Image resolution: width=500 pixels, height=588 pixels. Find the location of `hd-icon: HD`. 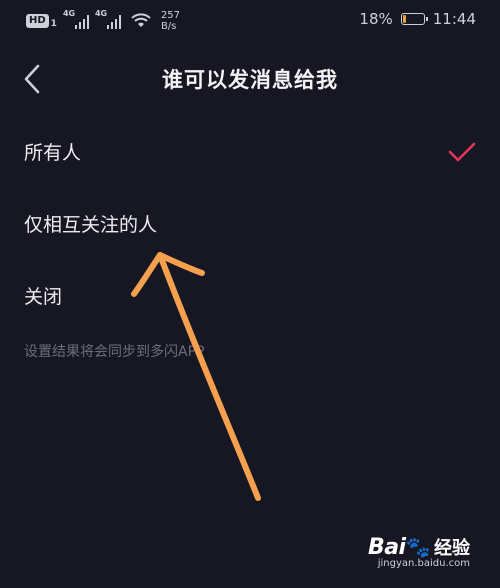

hd-icon: HD is located at coordinates (37, 21).